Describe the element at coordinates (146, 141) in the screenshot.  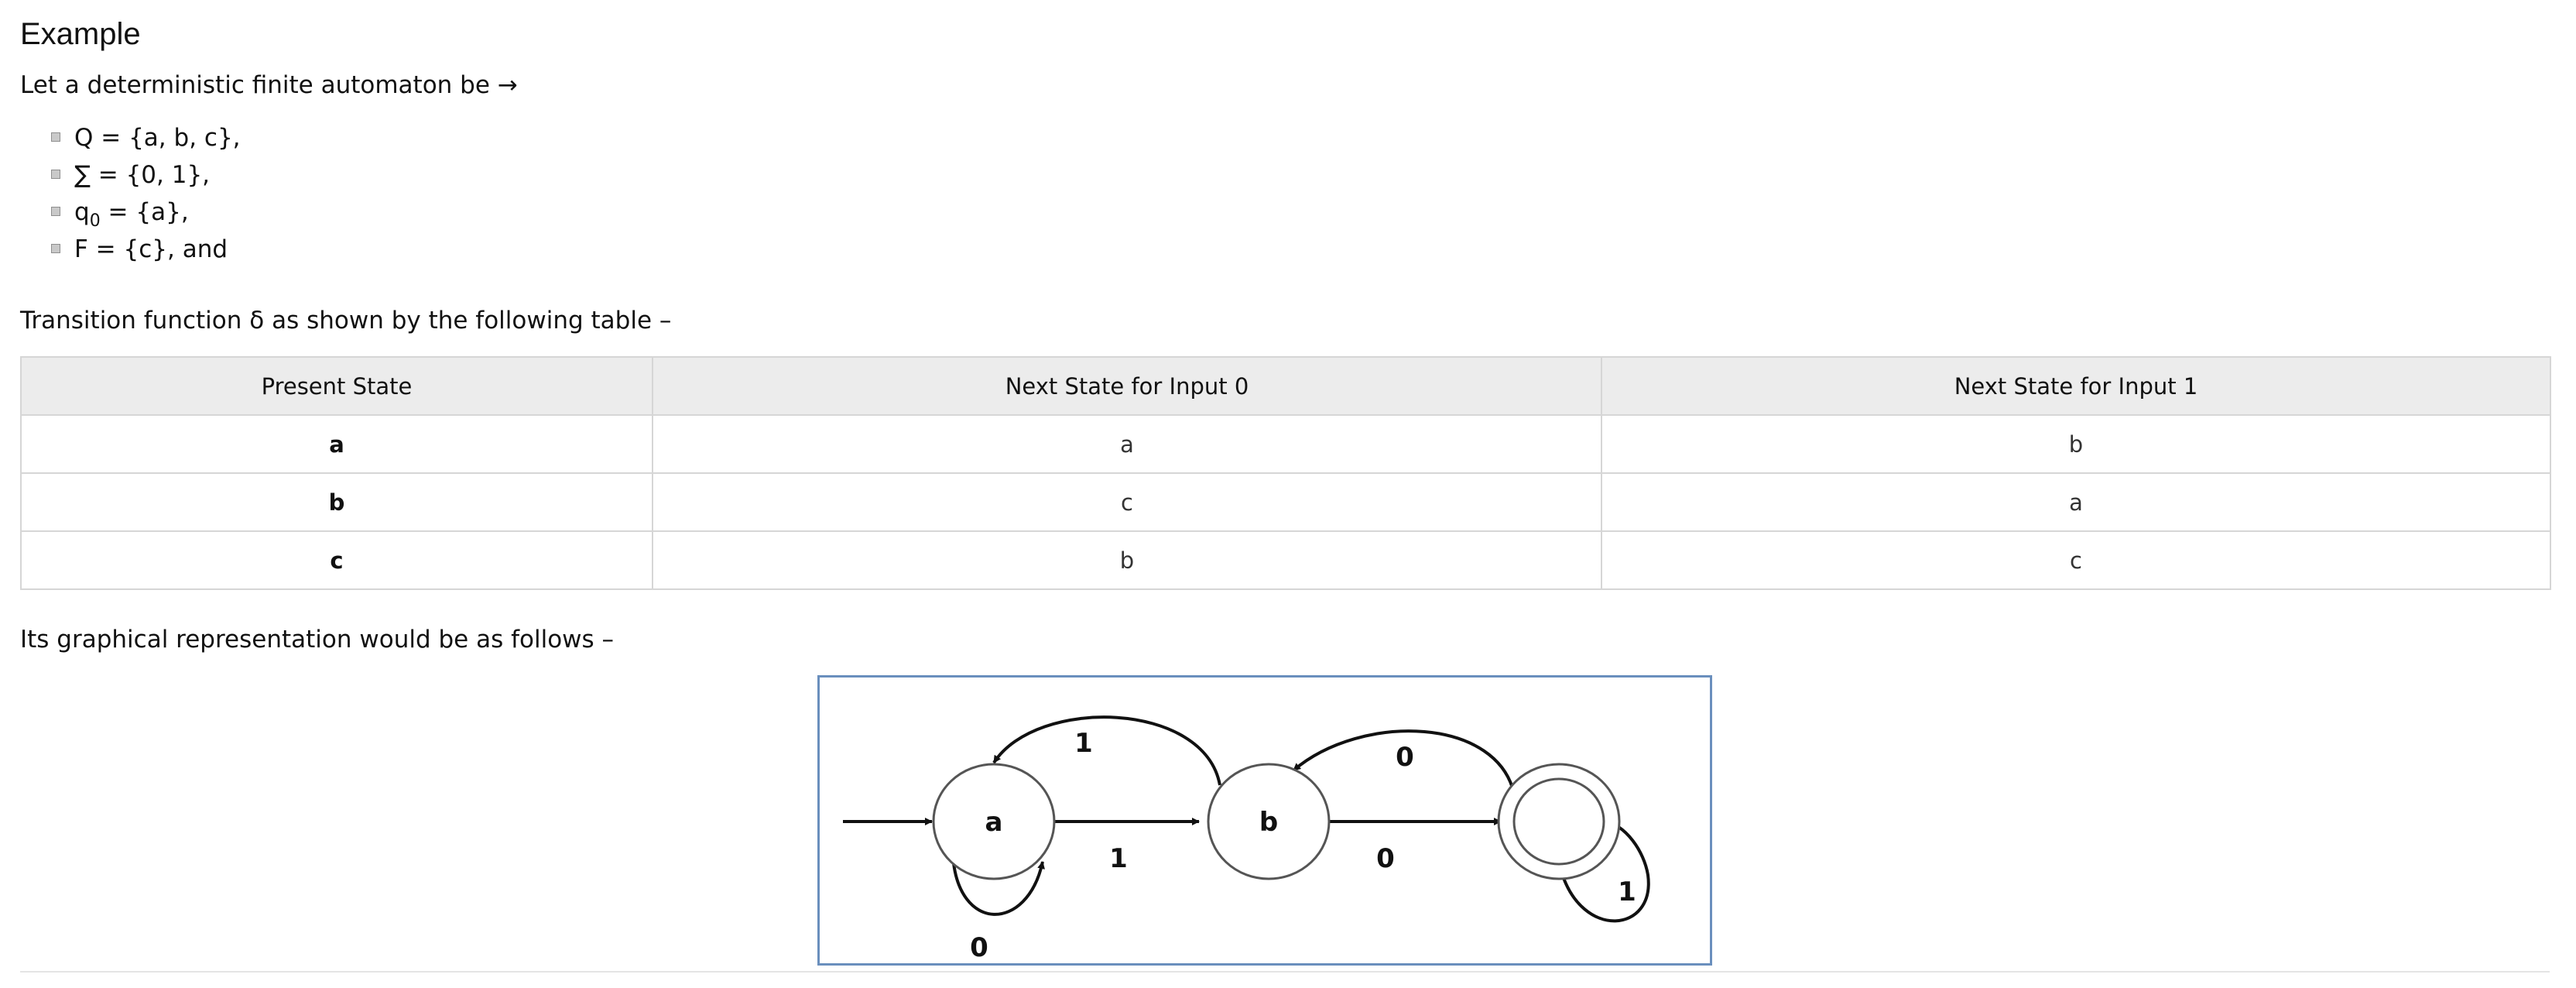
I see `list-item: Q = {a, b, c},` at that location.